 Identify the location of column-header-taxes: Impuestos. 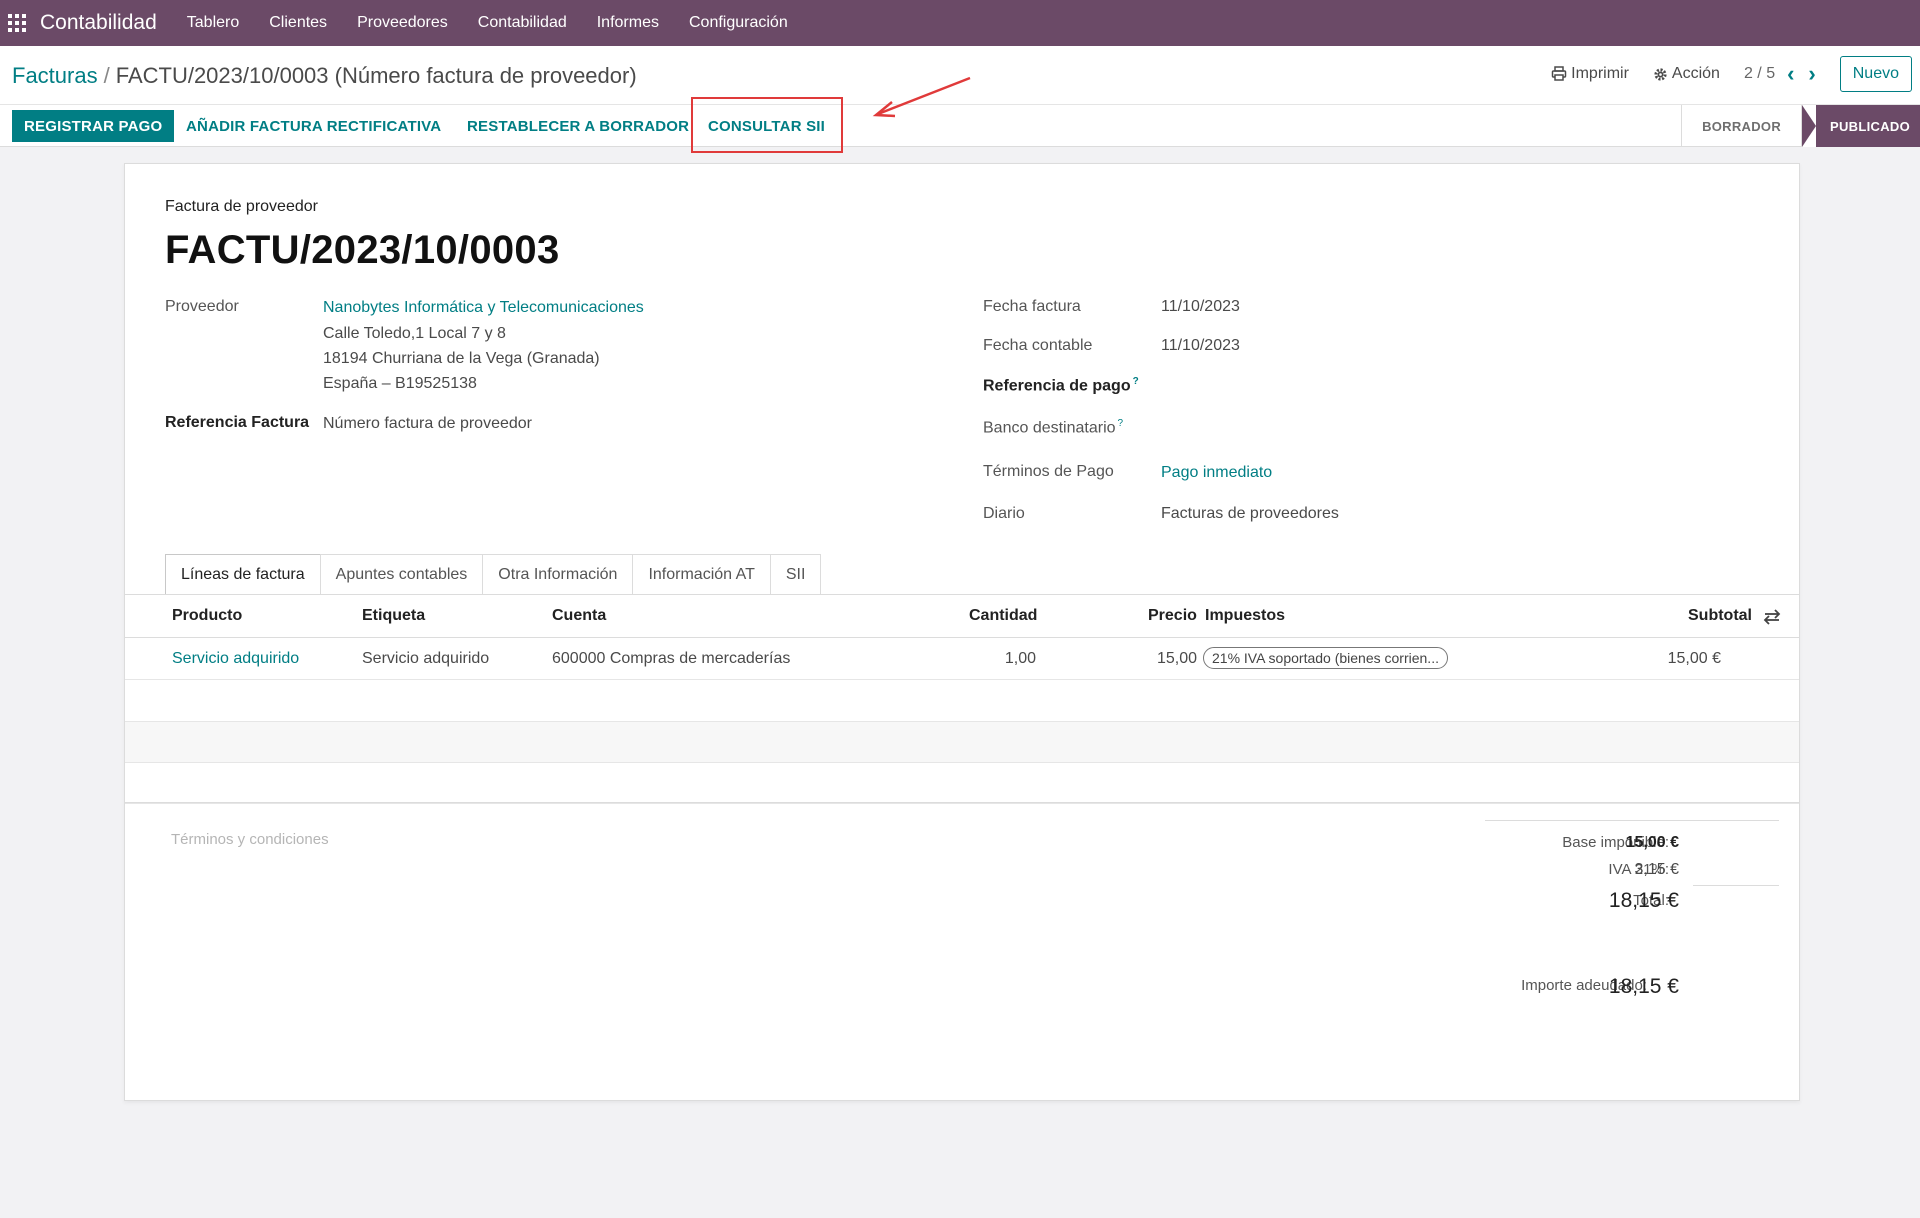
(1245, 616).